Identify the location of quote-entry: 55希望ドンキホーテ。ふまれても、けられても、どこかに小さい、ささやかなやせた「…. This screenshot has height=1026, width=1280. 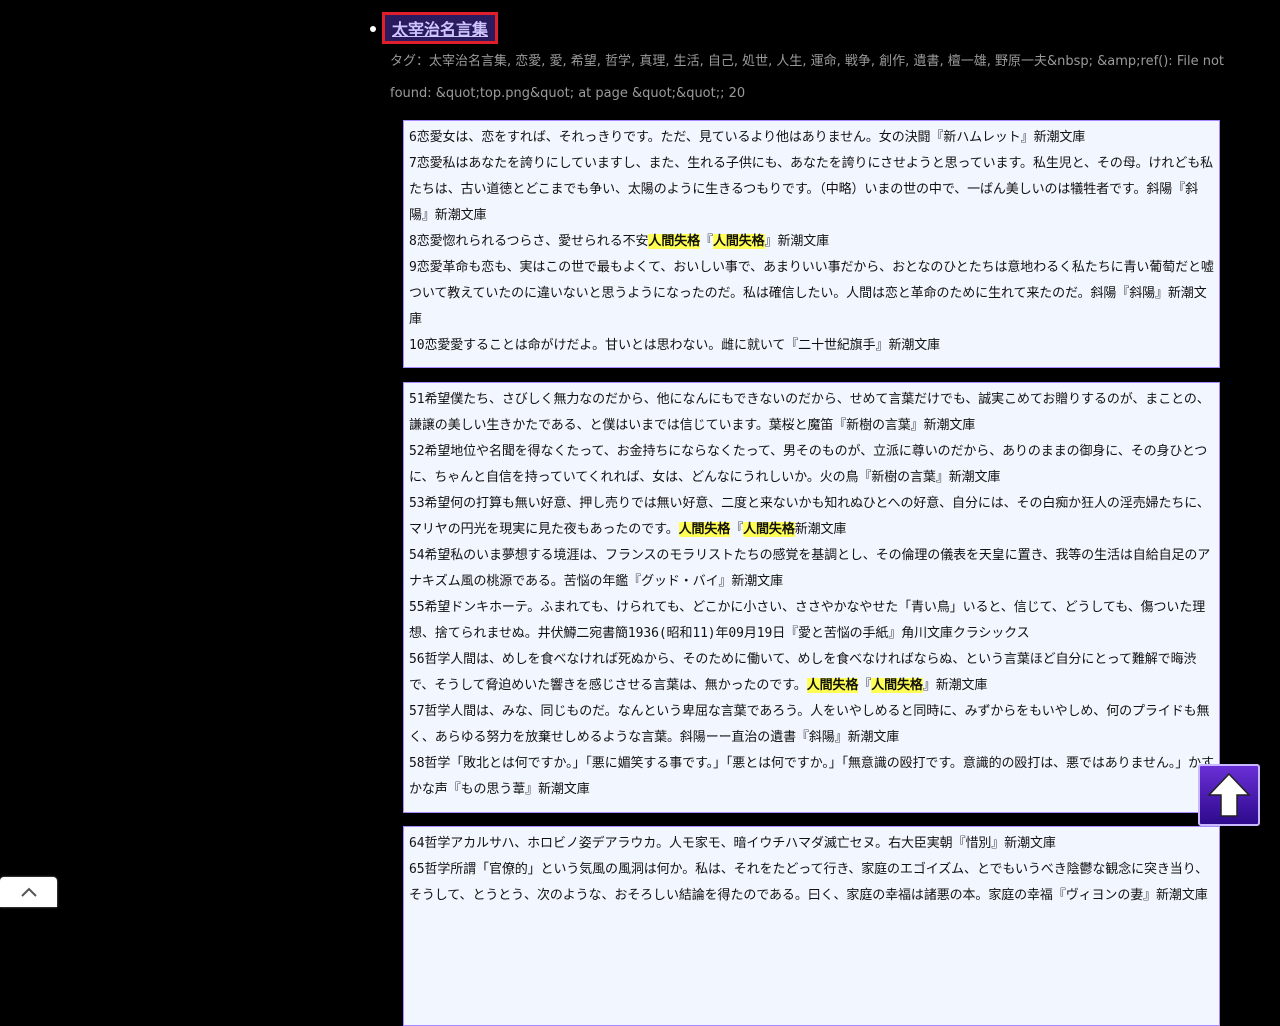
(807, 620).